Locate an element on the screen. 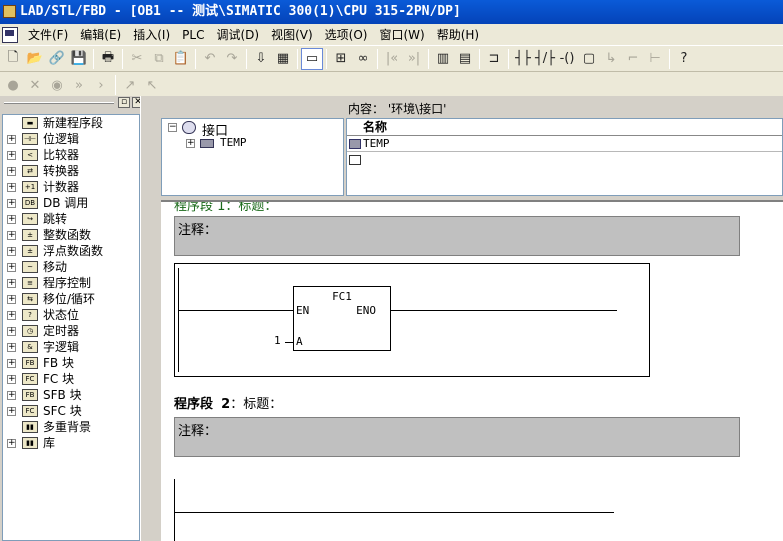 Image resolution: width=783 pixels, height=541 pixels. tree-item: + < 比较器 is located at coordinates (71, 155).